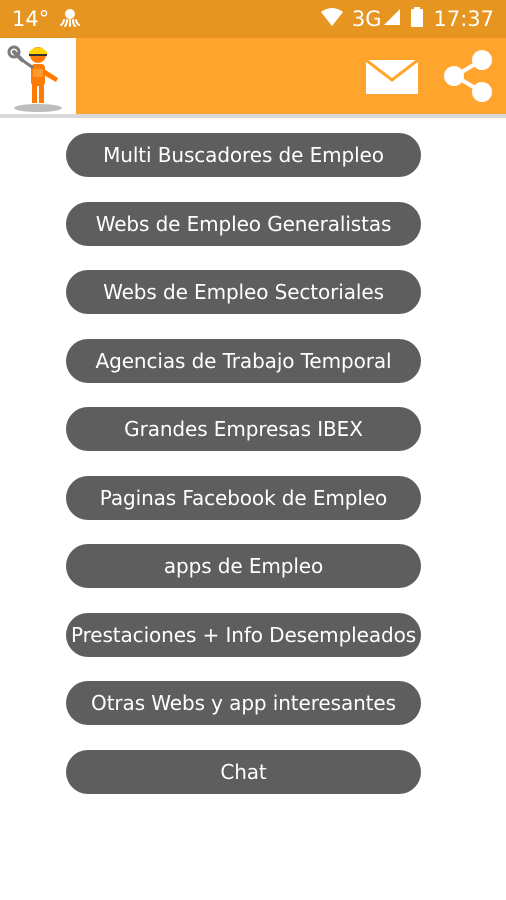 Image resolution: width=506 pixels, height=900 pixels. I want to click on menu-button-label: Multi Buscadores de Empleo, so click(243, 155).